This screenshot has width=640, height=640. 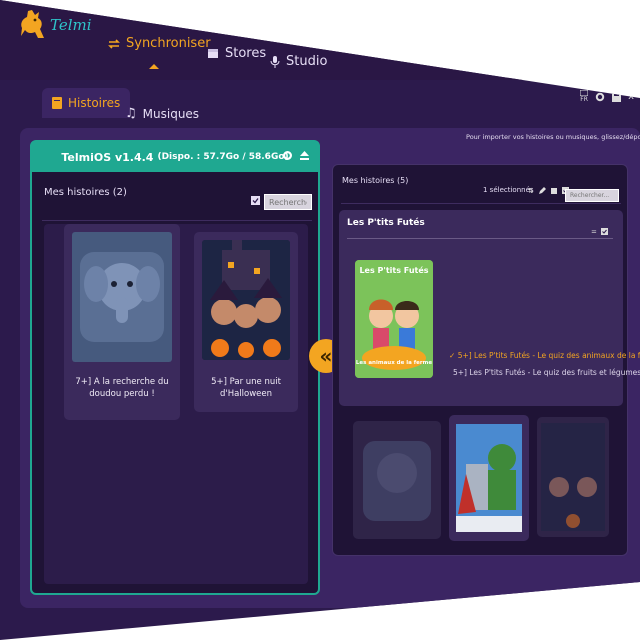 I want to click on story-card: 5+] Par une nuit d'Halloween, so click(x=246, y=322).